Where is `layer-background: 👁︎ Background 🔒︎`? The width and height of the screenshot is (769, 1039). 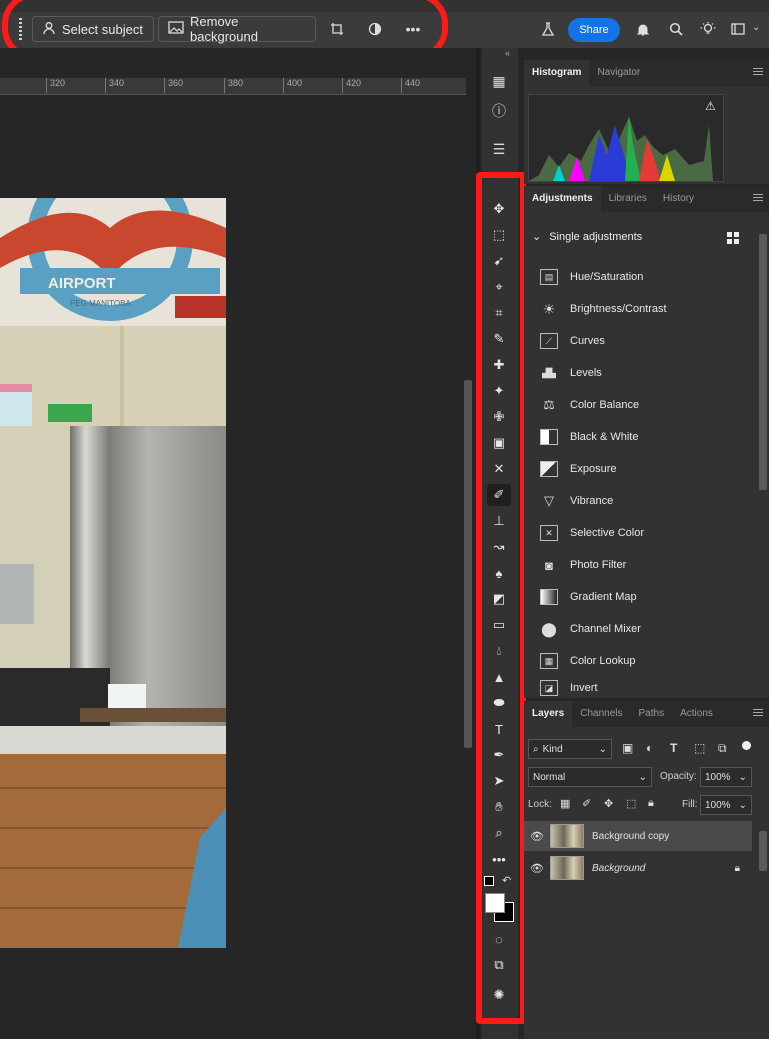
layer-background: 👁︎ Background 🔒︎ is located at coordinates (638, 868).